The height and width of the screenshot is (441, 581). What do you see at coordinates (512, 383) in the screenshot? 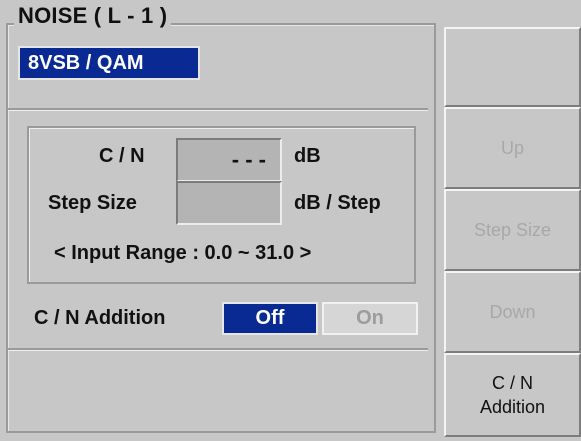
I see `cn-addition-softkey-line1: C / N` at bounding box center [512, 383].